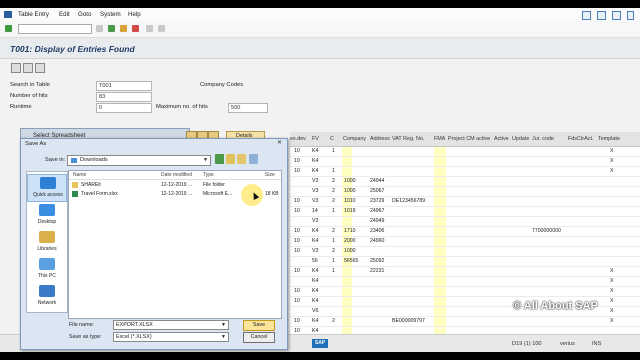 The width and height of the screenshot is (640, 360). Describe the element at coordinates (333, 231) in the screenshot. I see `table-cell: 2` at that location.